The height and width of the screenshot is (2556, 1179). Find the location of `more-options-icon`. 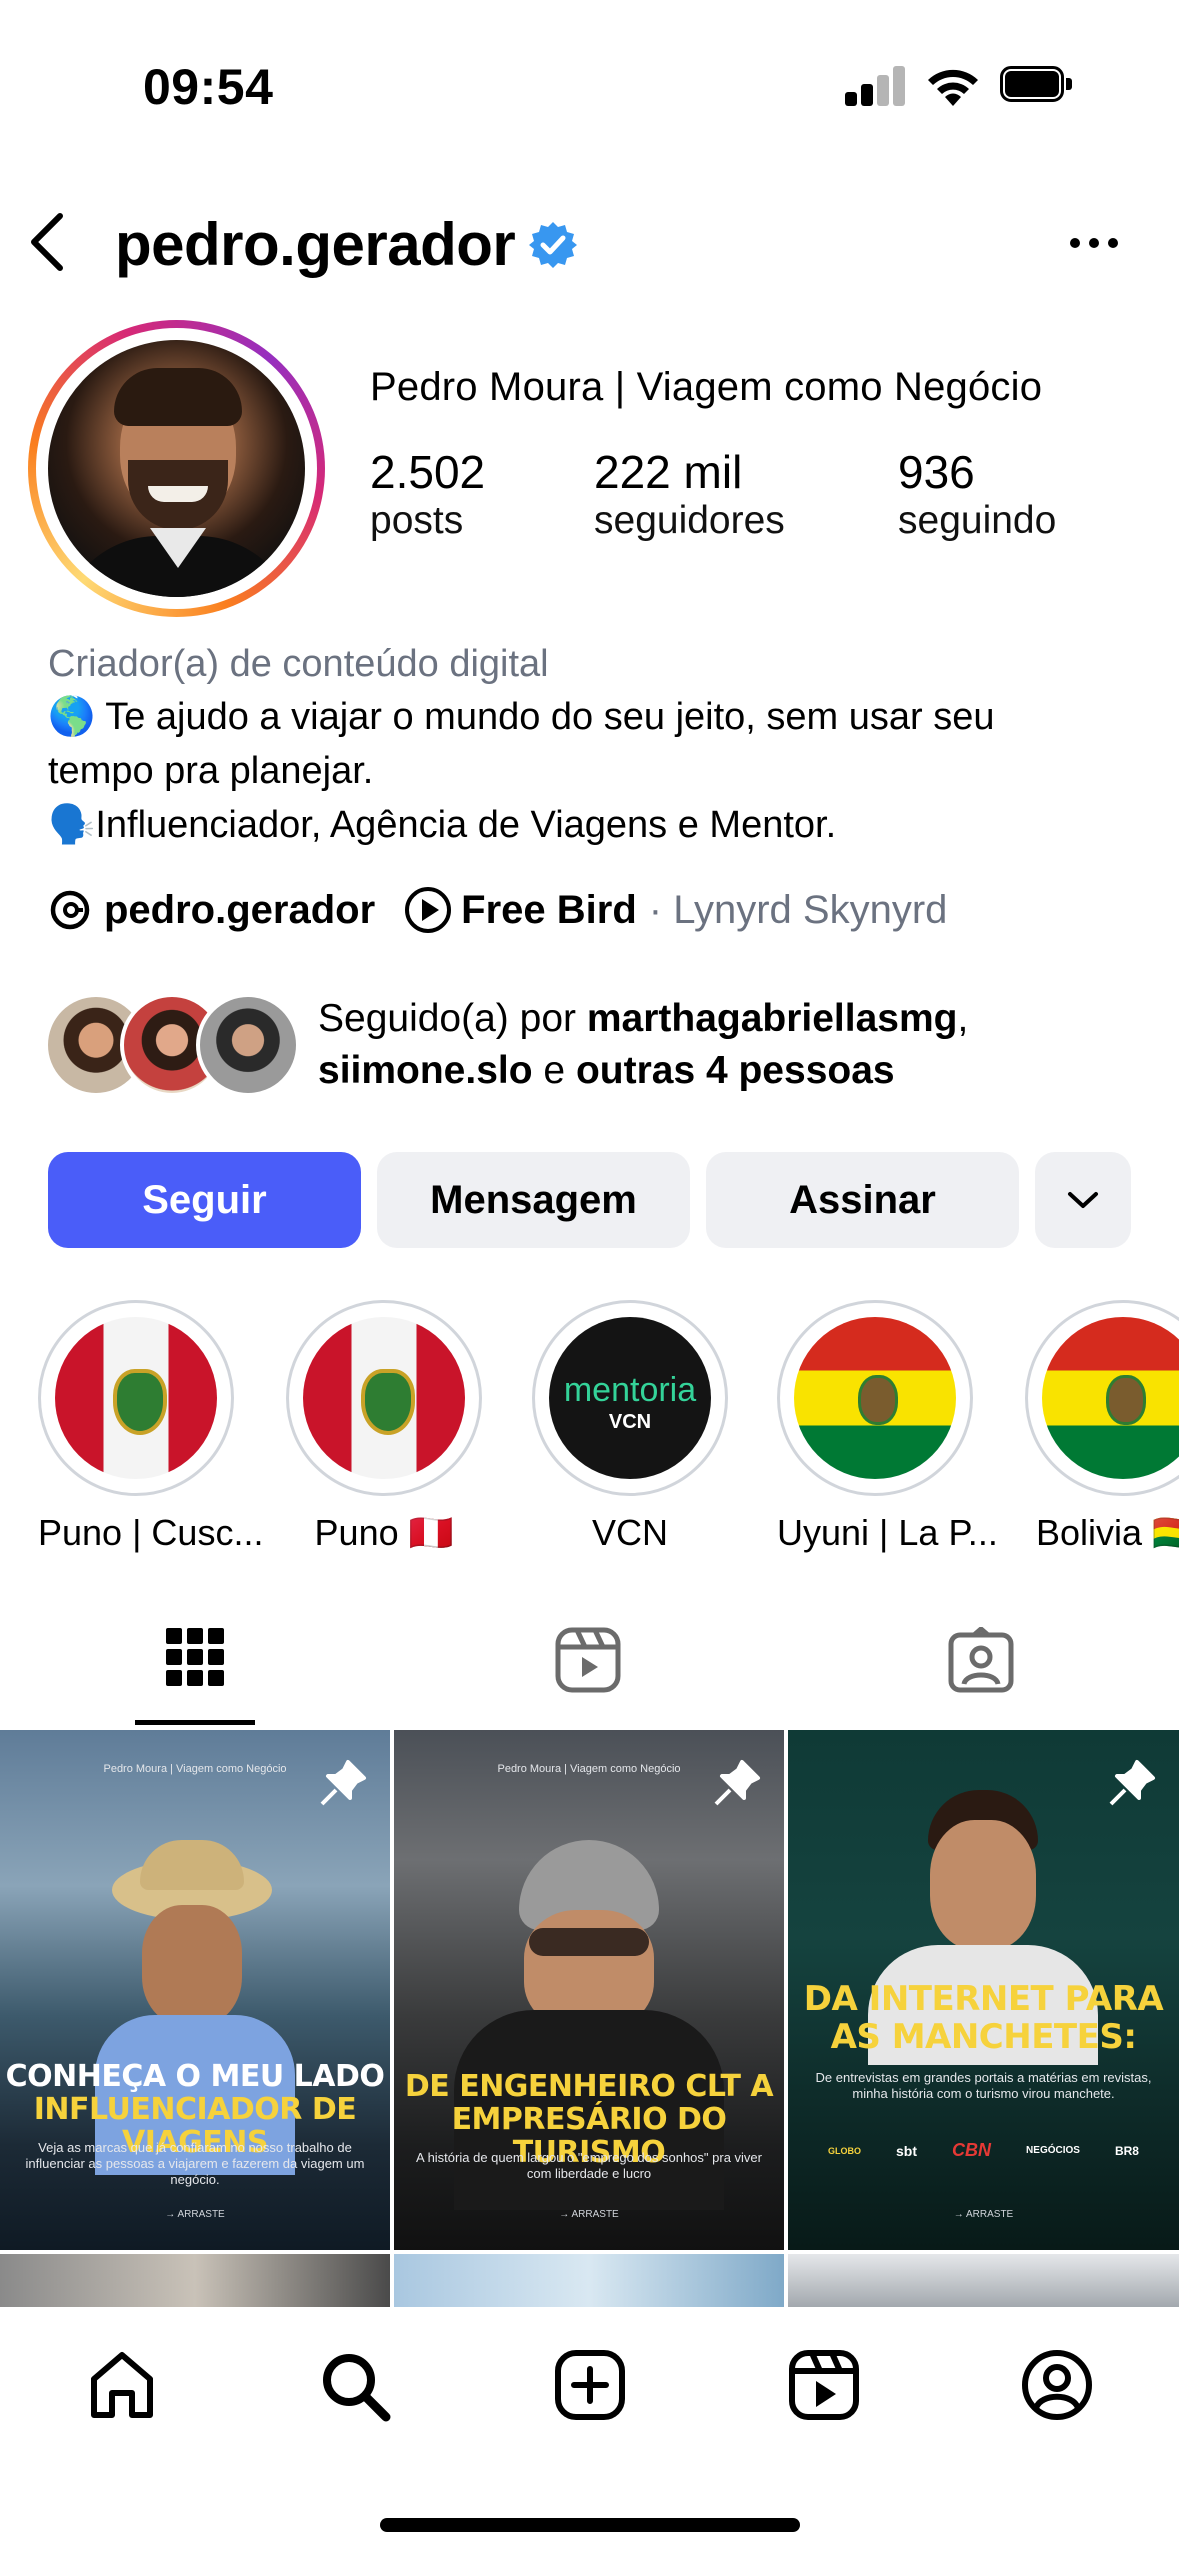

more-options-icon is located at coordinates (1094, 243).